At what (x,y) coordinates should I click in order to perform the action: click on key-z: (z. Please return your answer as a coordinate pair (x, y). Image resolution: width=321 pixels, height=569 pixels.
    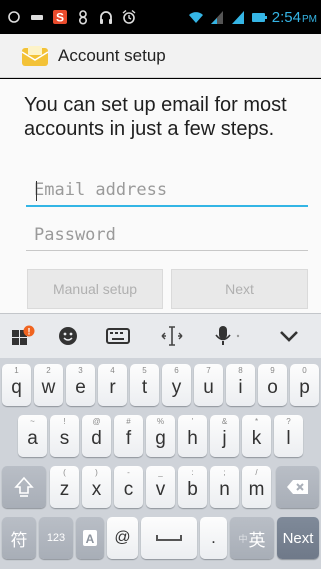
    Looking at the image, I should click on (64, 487).